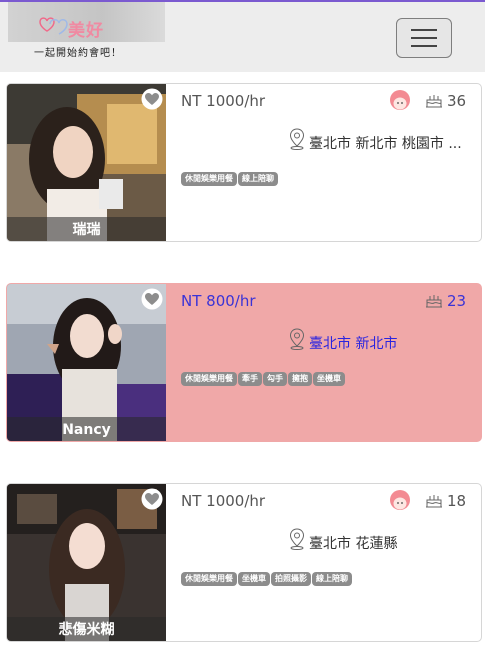 This screenshot has height=661, width=485. I want to click on service-tag: 拍照攝影, so click(291, 579).